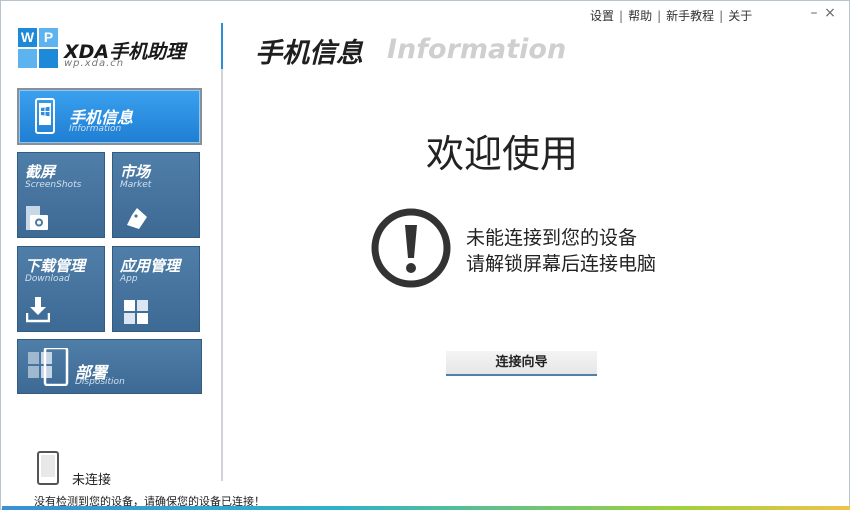 This screenshot has width=850, height=510. What do you see at coordinates (109, 366) in the screenshot?
I see `sidebar-tile-disposition: 部署 Disposition` at bounding box center [109, 366].